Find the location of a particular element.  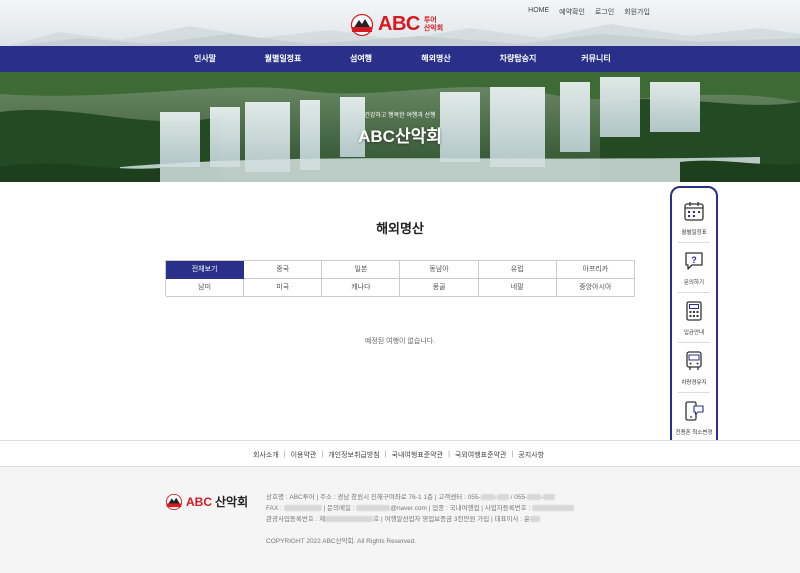

login-link: 로그인 is located at coordinates (604, 12).